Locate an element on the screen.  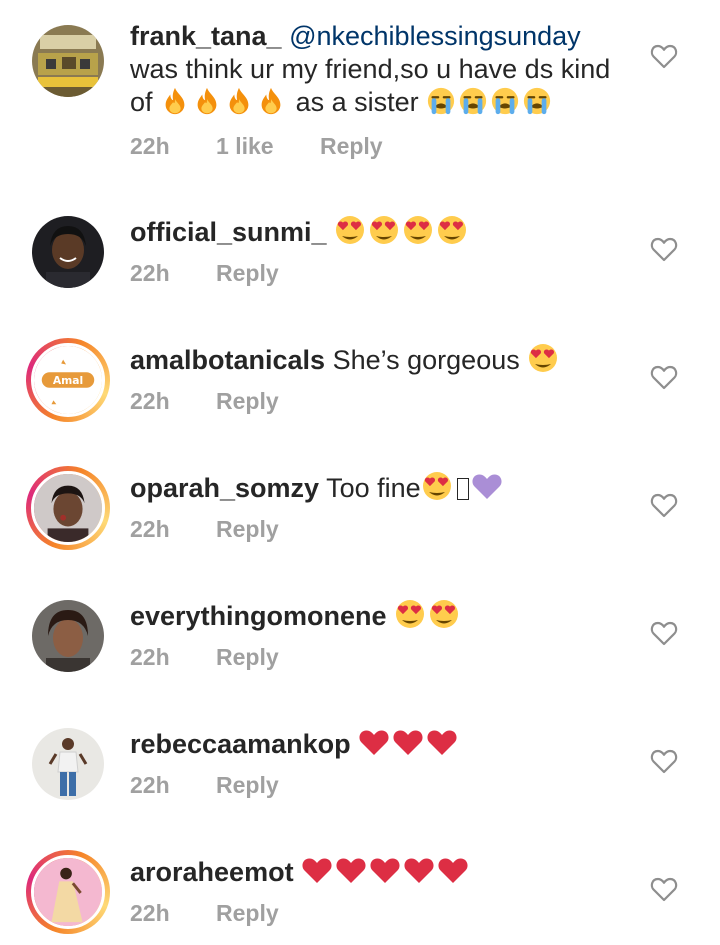
comment-item: aroraheemot 22h Reply is located at coordinates (360, 887).